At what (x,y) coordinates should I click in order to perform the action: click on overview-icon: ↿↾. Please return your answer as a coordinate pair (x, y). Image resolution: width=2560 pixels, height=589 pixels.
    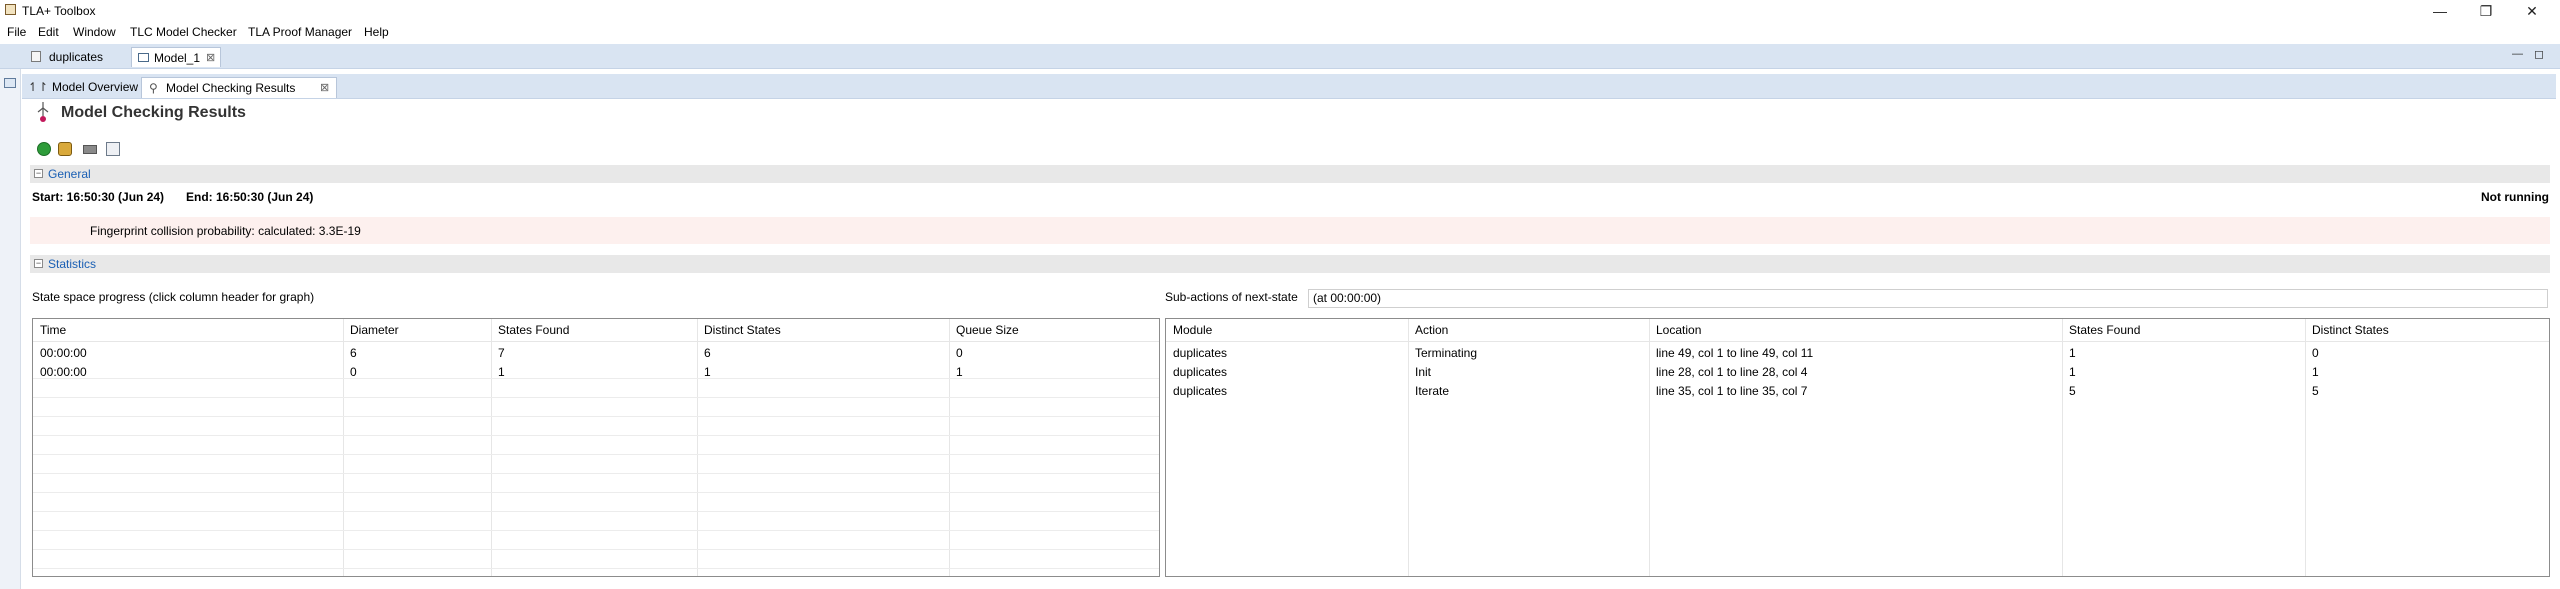
    Looking at the image, I should click on (38, 87).